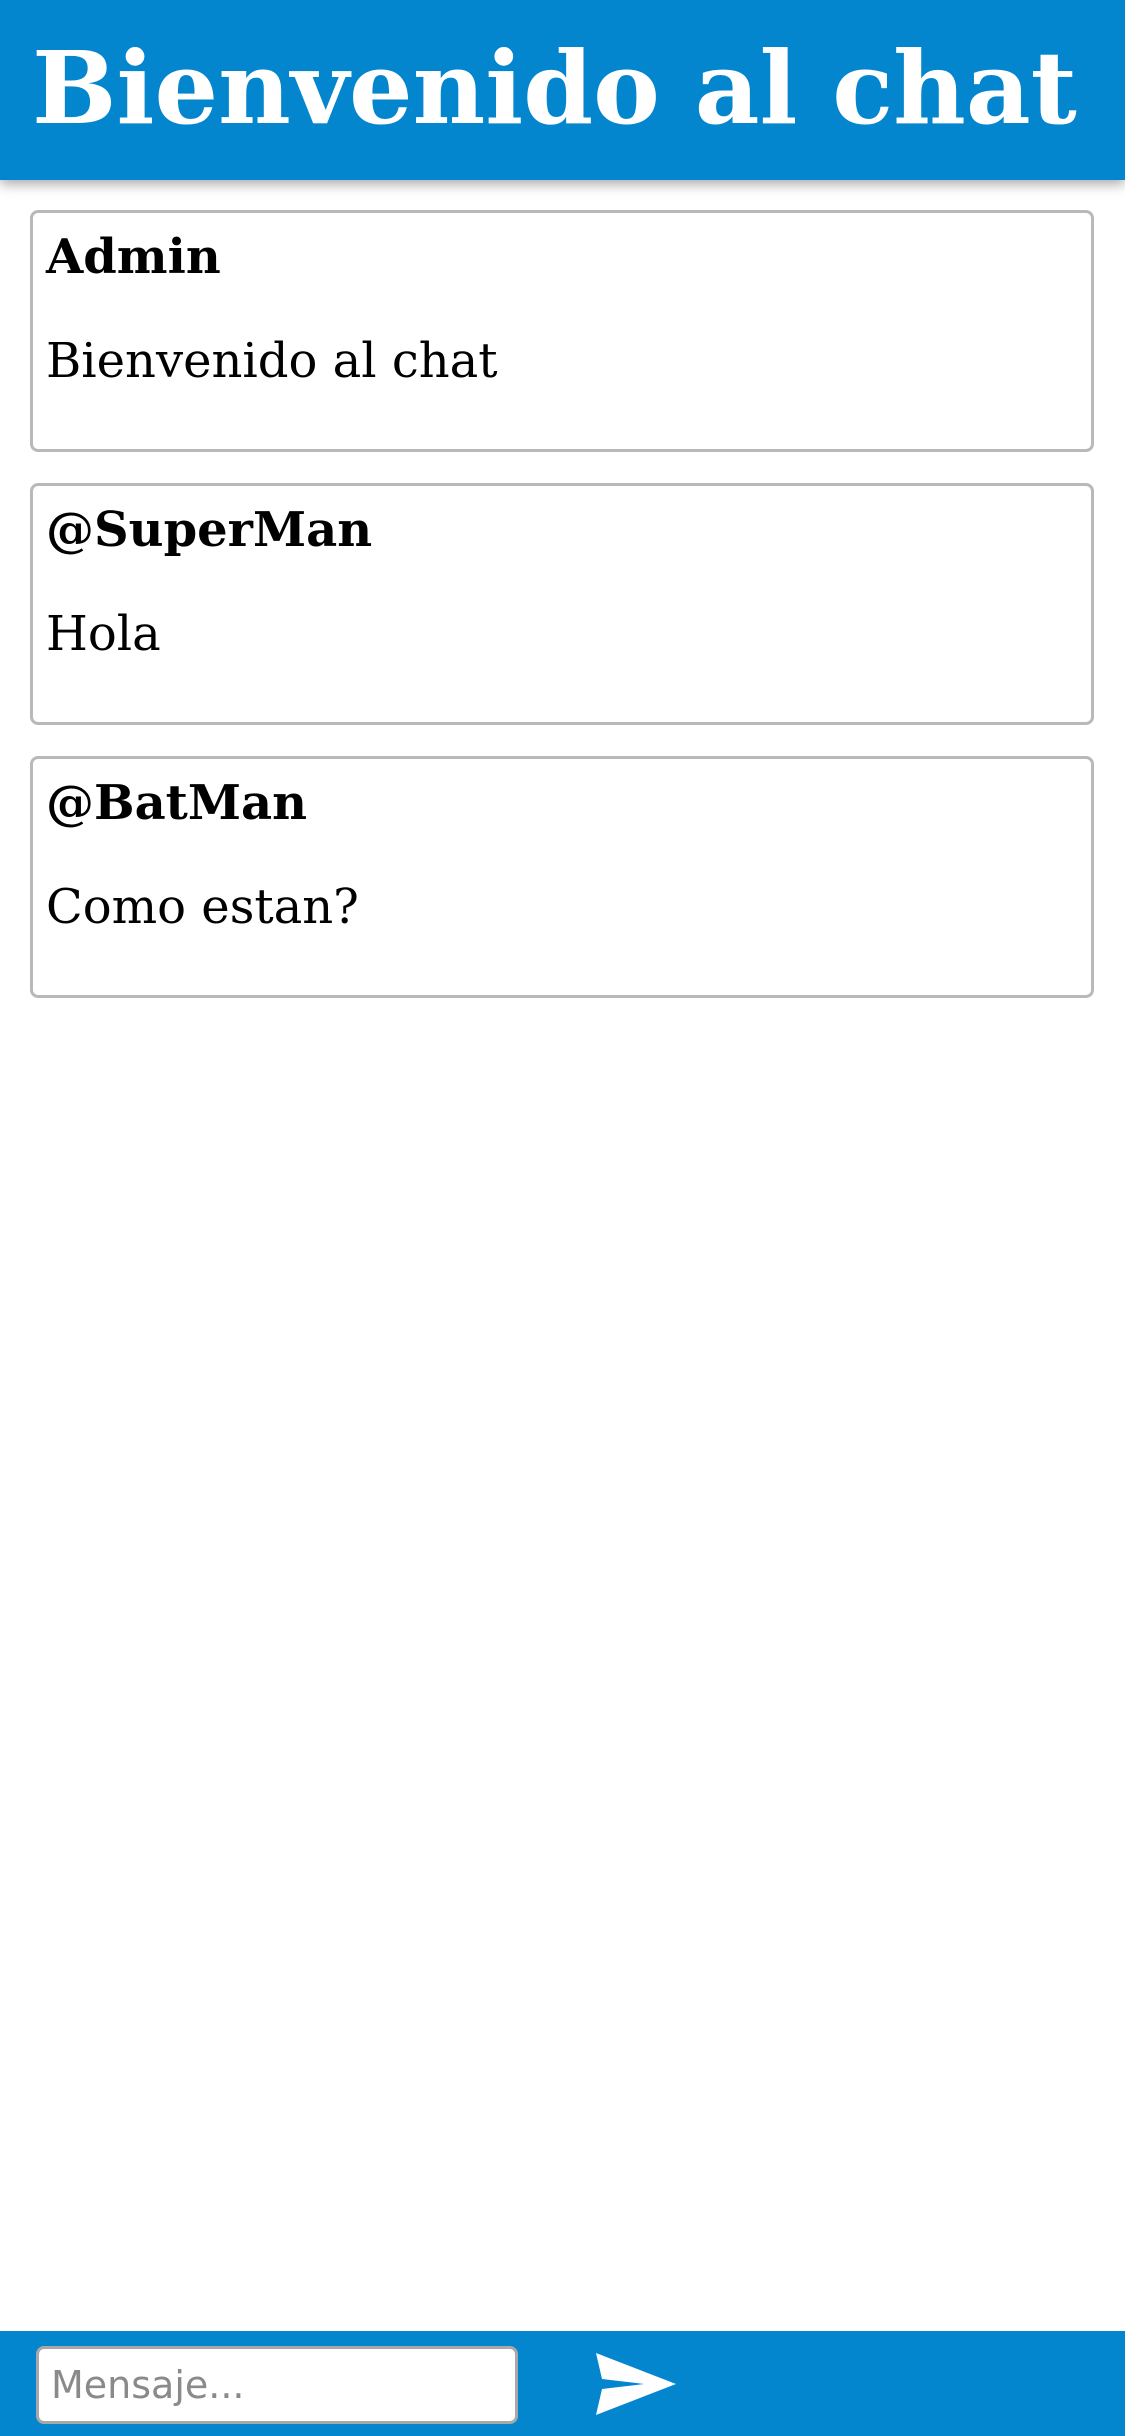  I want to click on message-card: @BatMan Como estan?, so click(562, 877).